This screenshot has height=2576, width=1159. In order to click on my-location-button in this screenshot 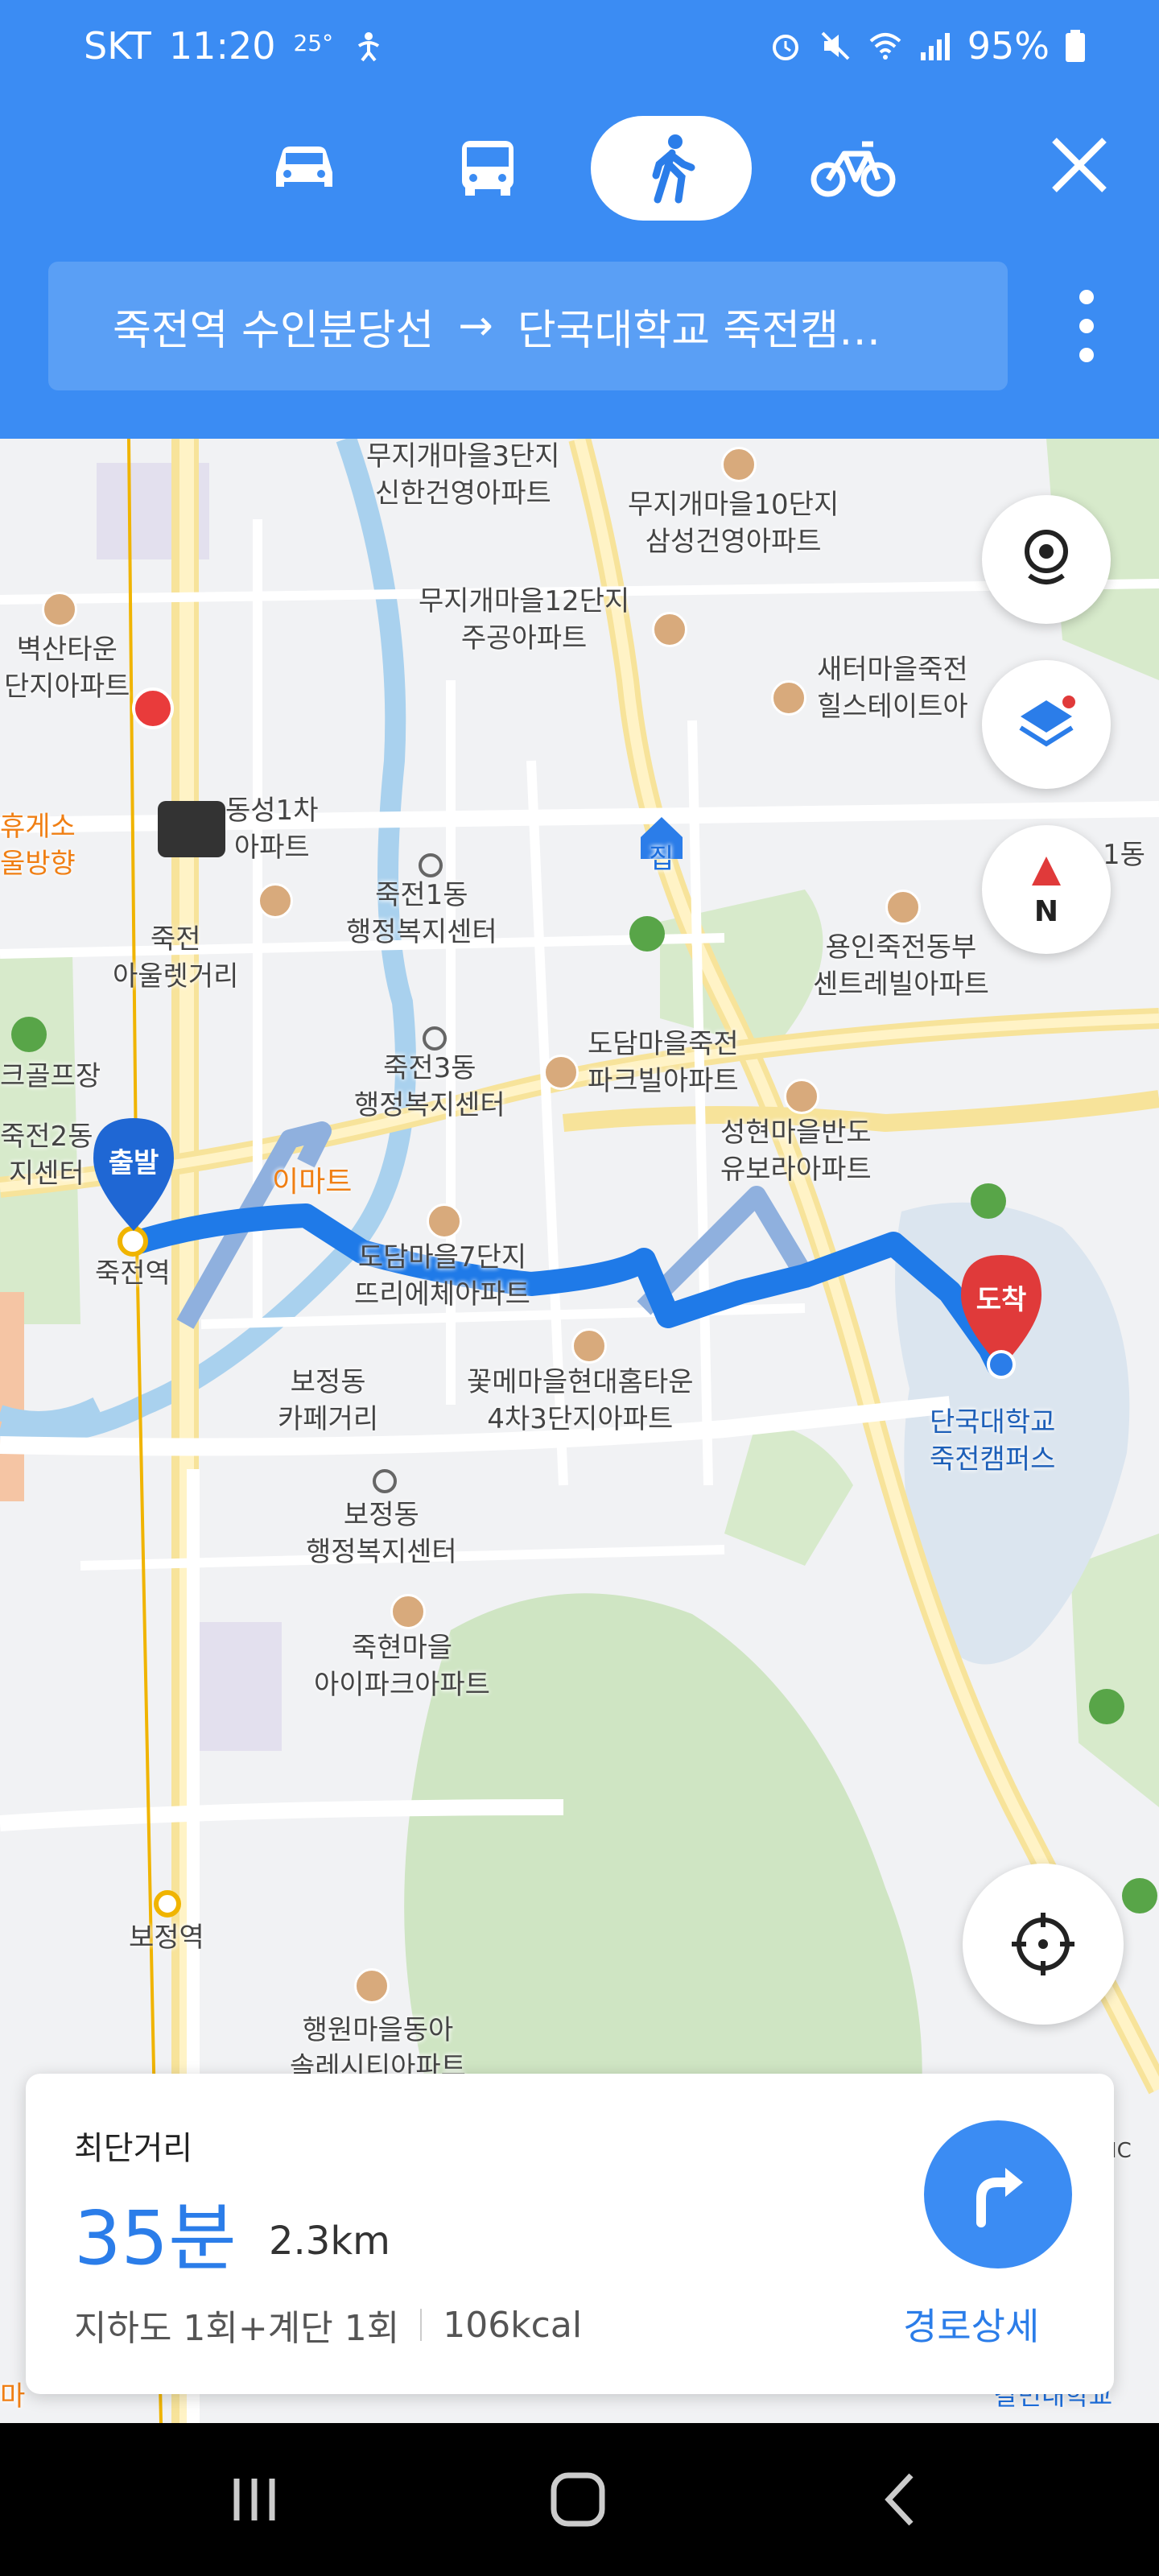, I will do `click(1043, 1944)`.